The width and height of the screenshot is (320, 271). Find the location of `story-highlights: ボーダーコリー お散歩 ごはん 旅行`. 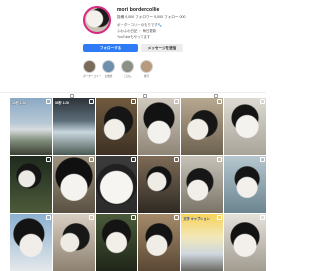

story-highlights: ボーダーコリー お散歩 ごはん 旅行 is located at coordinates (128, 72).